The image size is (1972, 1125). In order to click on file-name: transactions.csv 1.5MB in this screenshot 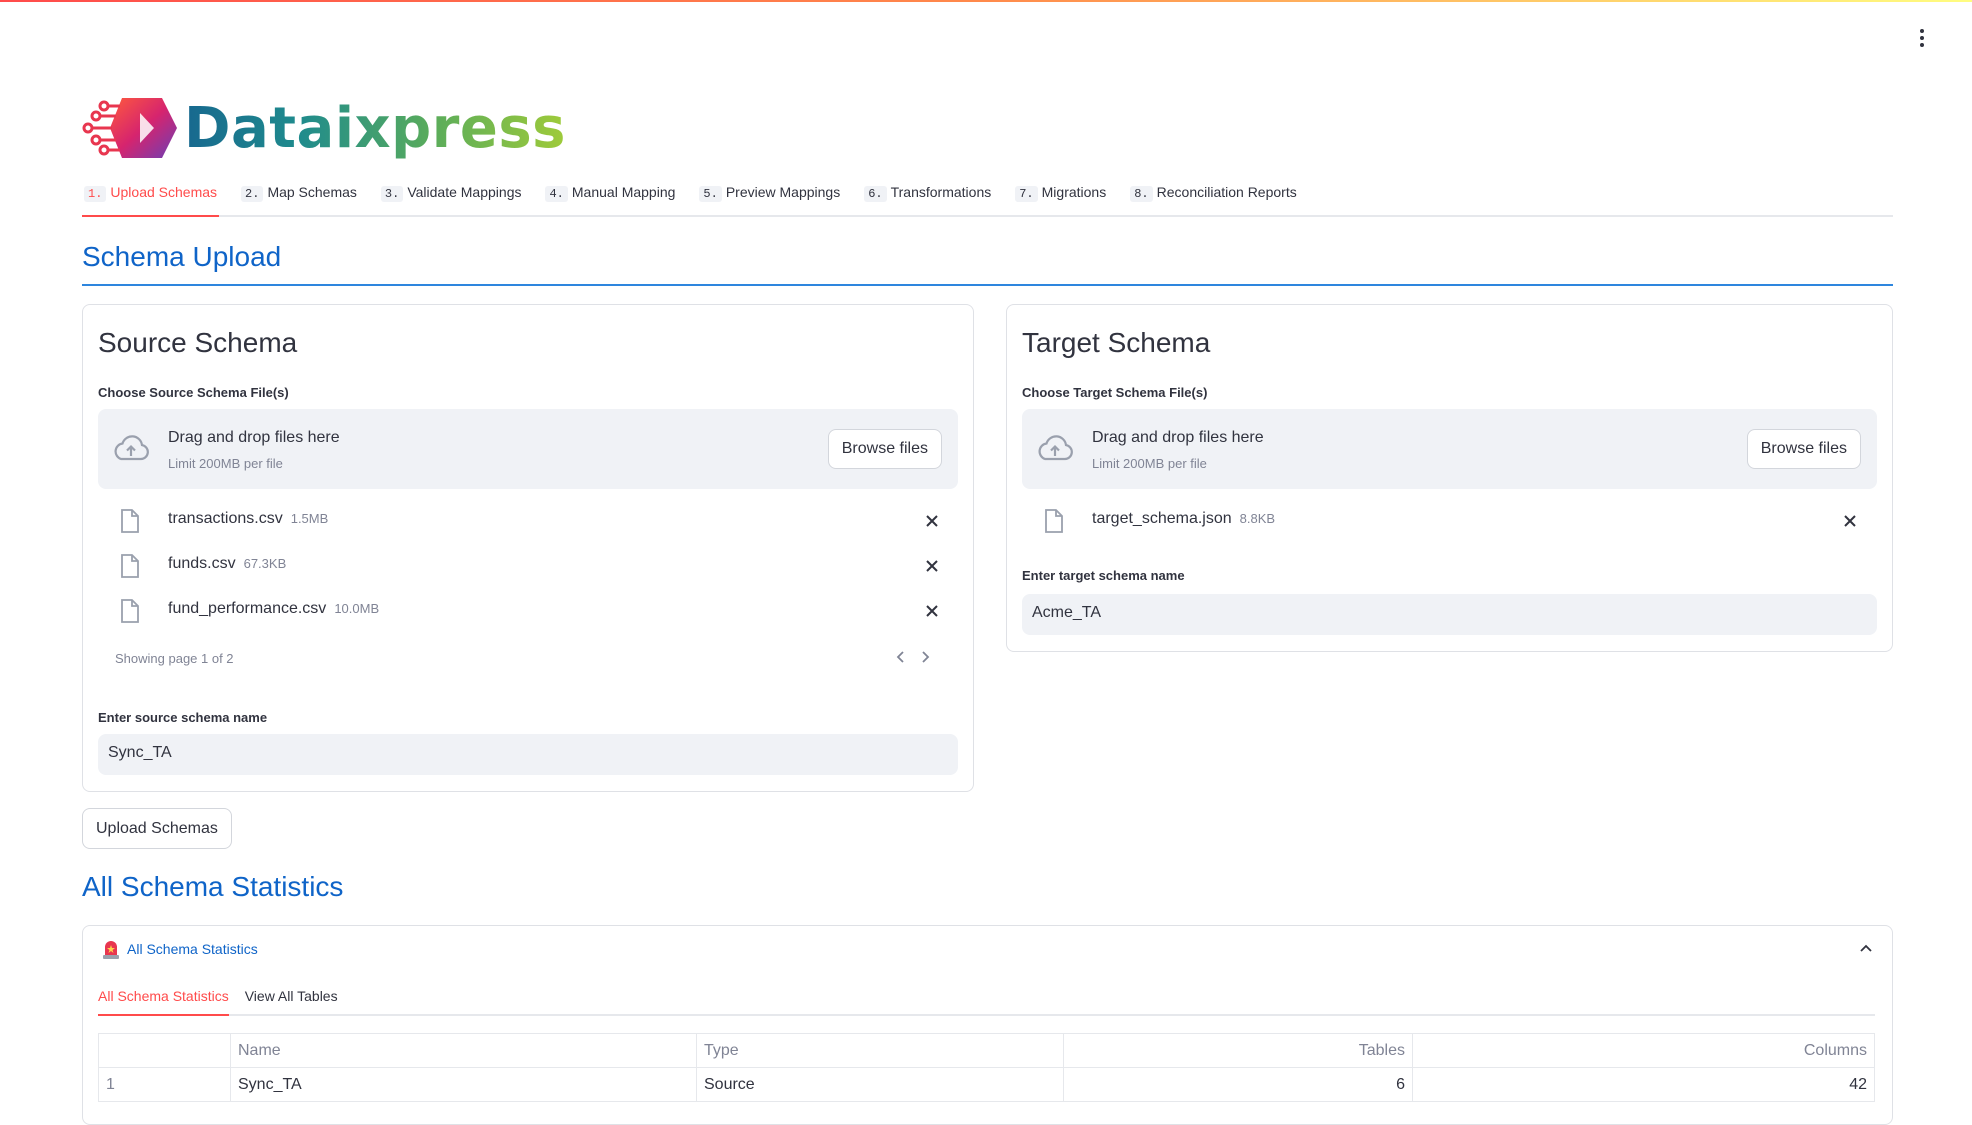, I will do `click(248, 519)`.